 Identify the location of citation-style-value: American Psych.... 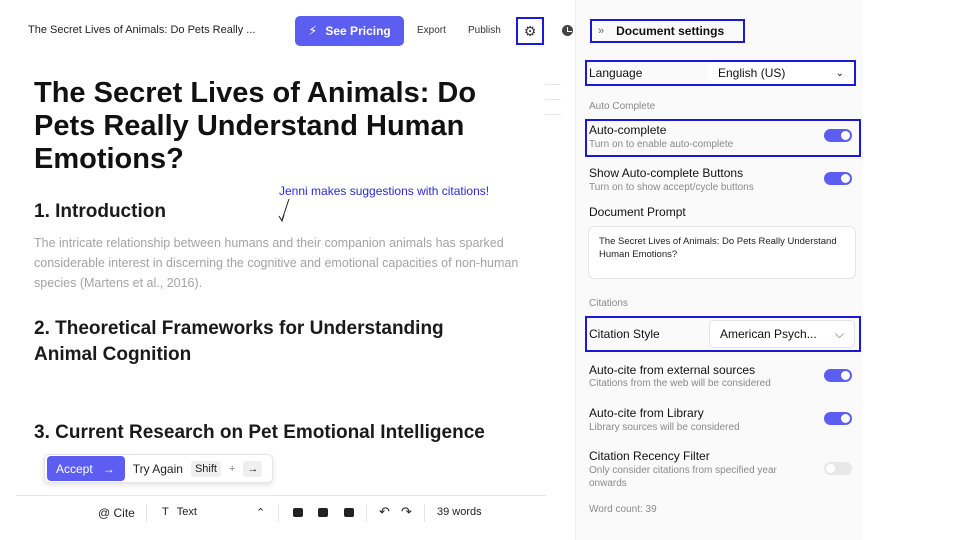
(768, 334).